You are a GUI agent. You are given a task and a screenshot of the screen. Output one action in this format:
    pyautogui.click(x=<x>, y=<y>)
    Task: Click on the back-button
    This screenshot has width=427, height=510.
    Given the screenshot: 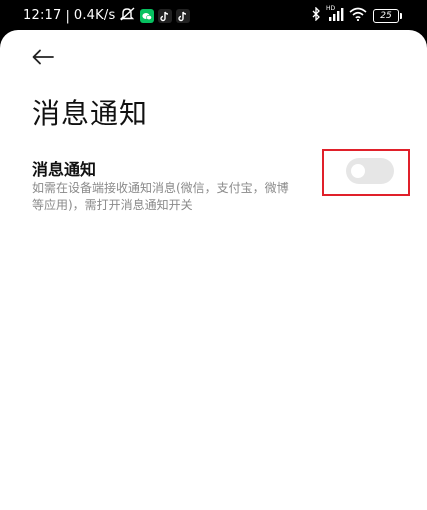 What is the action you would take?
    pyautogui.click(x=43, y=57)
    